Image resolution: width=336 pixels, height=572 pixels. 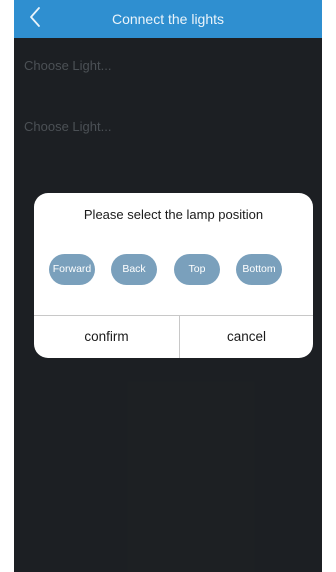 What do you see at coordinates (246, 337) in the screenshot?
I see `cancel-button: cancel` at bounding box center [246, 337].